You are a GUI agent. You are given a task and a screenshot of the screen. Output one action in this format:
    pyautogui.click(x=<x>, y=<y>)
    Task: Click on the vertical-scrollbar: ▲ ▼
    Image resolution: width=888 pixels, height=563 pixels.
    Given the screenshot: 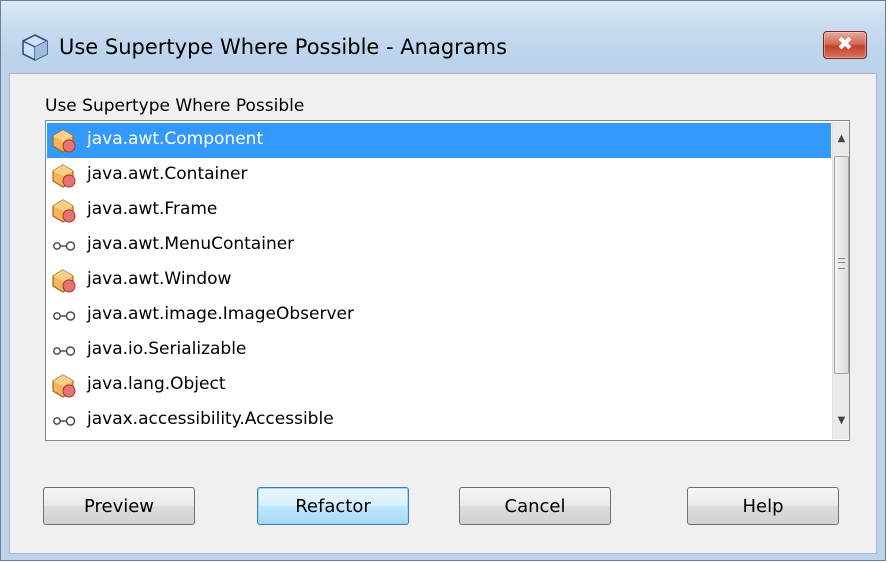 What is the action you would take?
    pyautogui.click(x=840, y=280)
    